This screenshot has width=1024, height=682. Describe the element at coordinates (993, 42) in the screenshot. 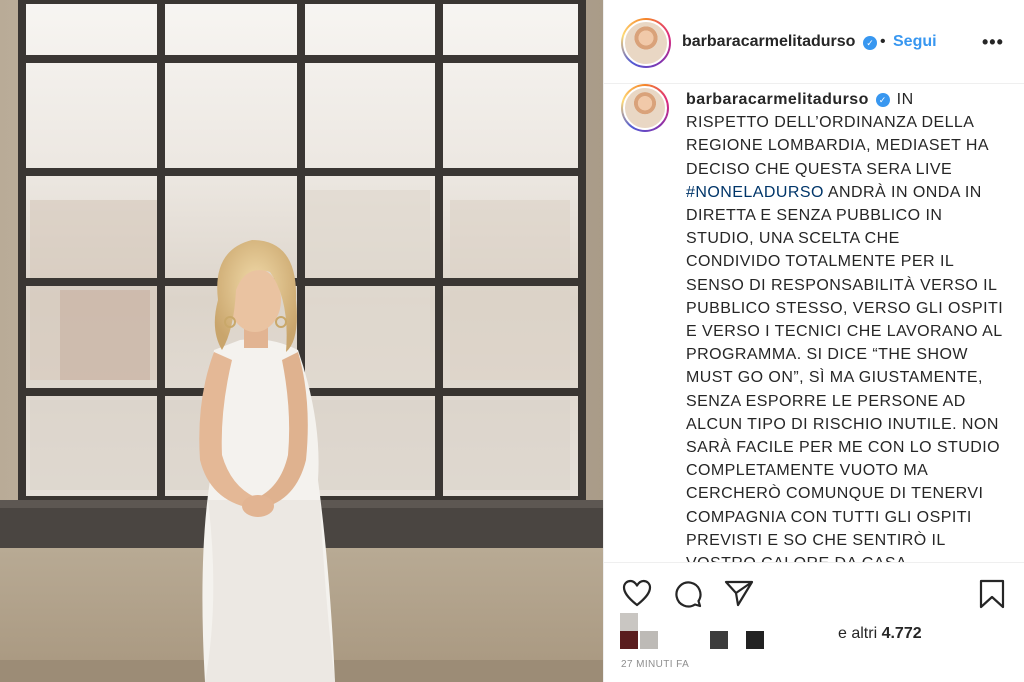

I see `more-options-icon: •••` at that location.